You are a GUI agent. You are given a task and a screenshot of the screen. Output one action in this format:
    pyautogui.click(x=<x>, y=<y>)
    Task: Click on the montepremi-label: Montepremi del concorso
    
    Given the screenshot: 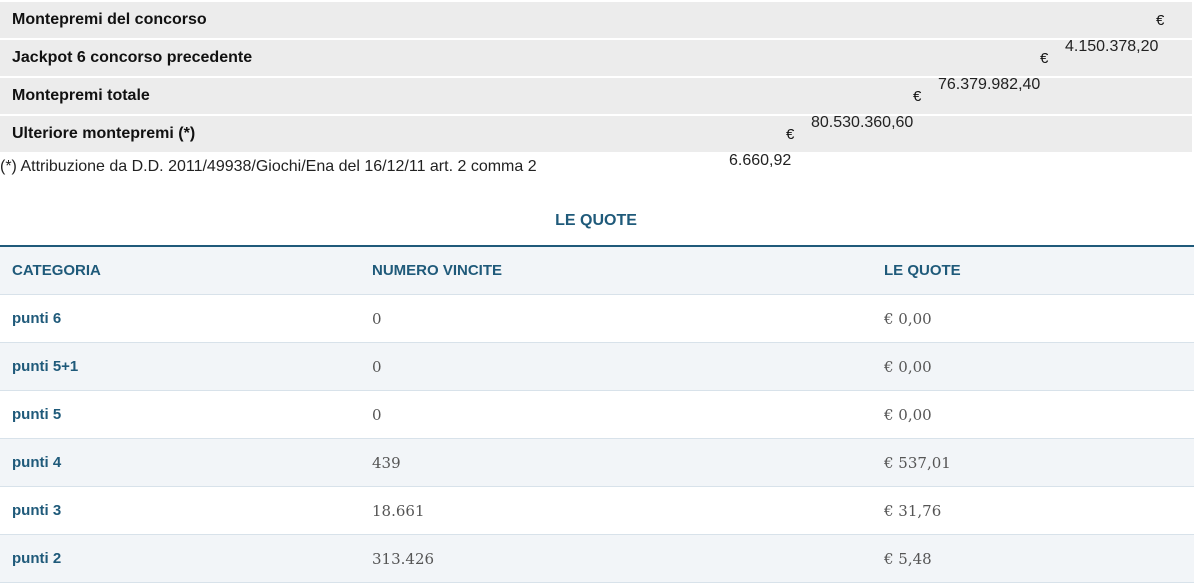 What is the action you would take?
    pyautogui.click(x=109, y=19)
    